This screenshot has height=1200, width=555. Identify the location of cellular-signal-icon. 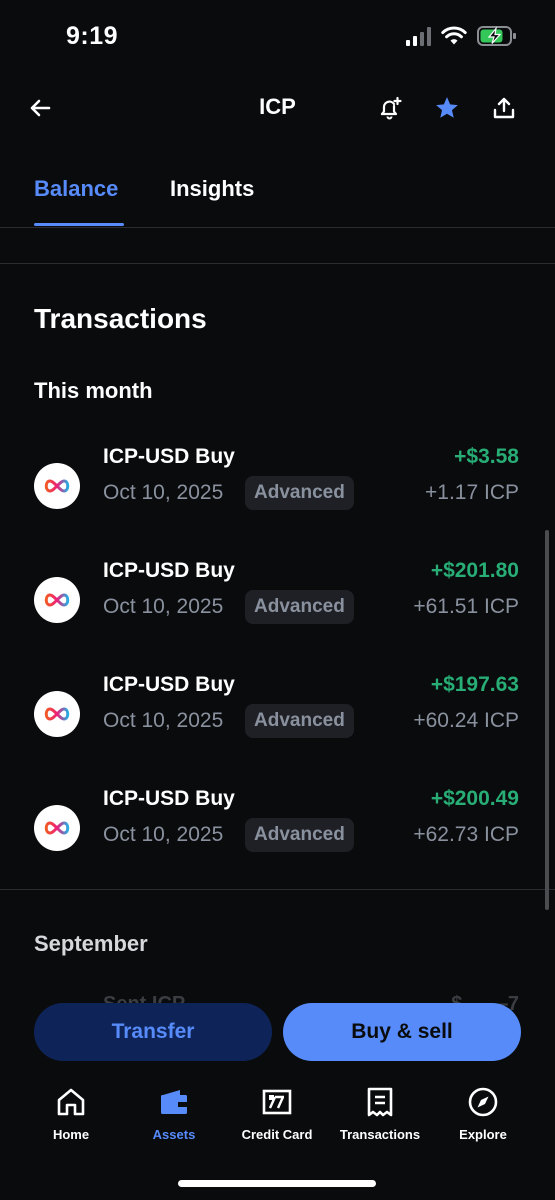
(418, 36).